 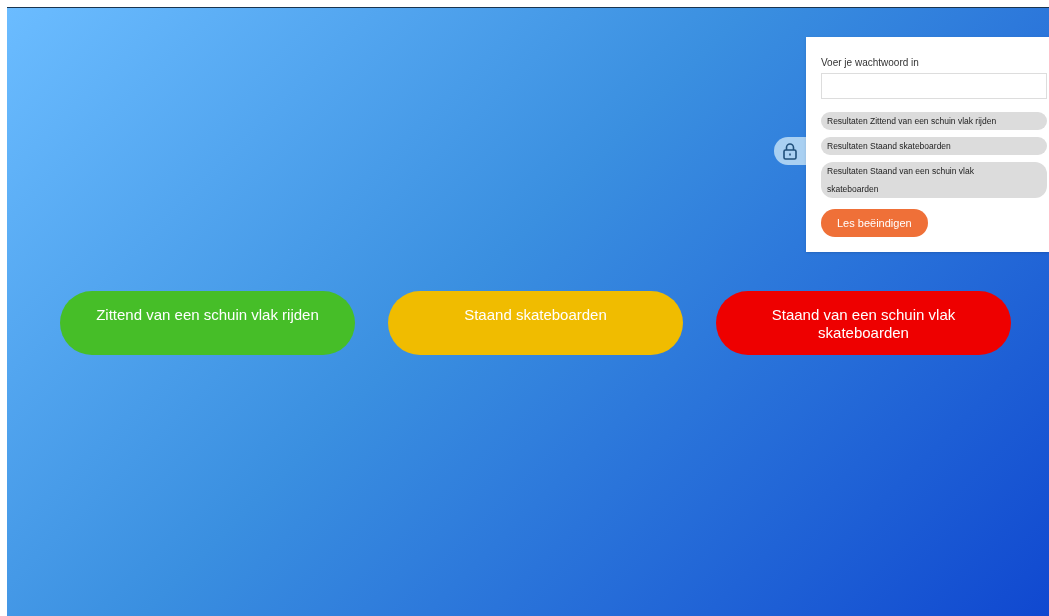 What do you see at coordinates (934, 86) in the screenshot?
I see `password-field` at bounding box center [934, 86].